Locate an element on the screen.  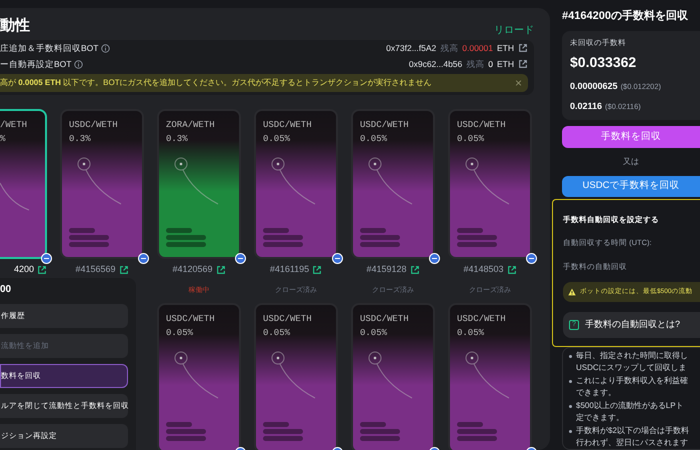
token-id: #4156569 is located at coordinates (95, 269).